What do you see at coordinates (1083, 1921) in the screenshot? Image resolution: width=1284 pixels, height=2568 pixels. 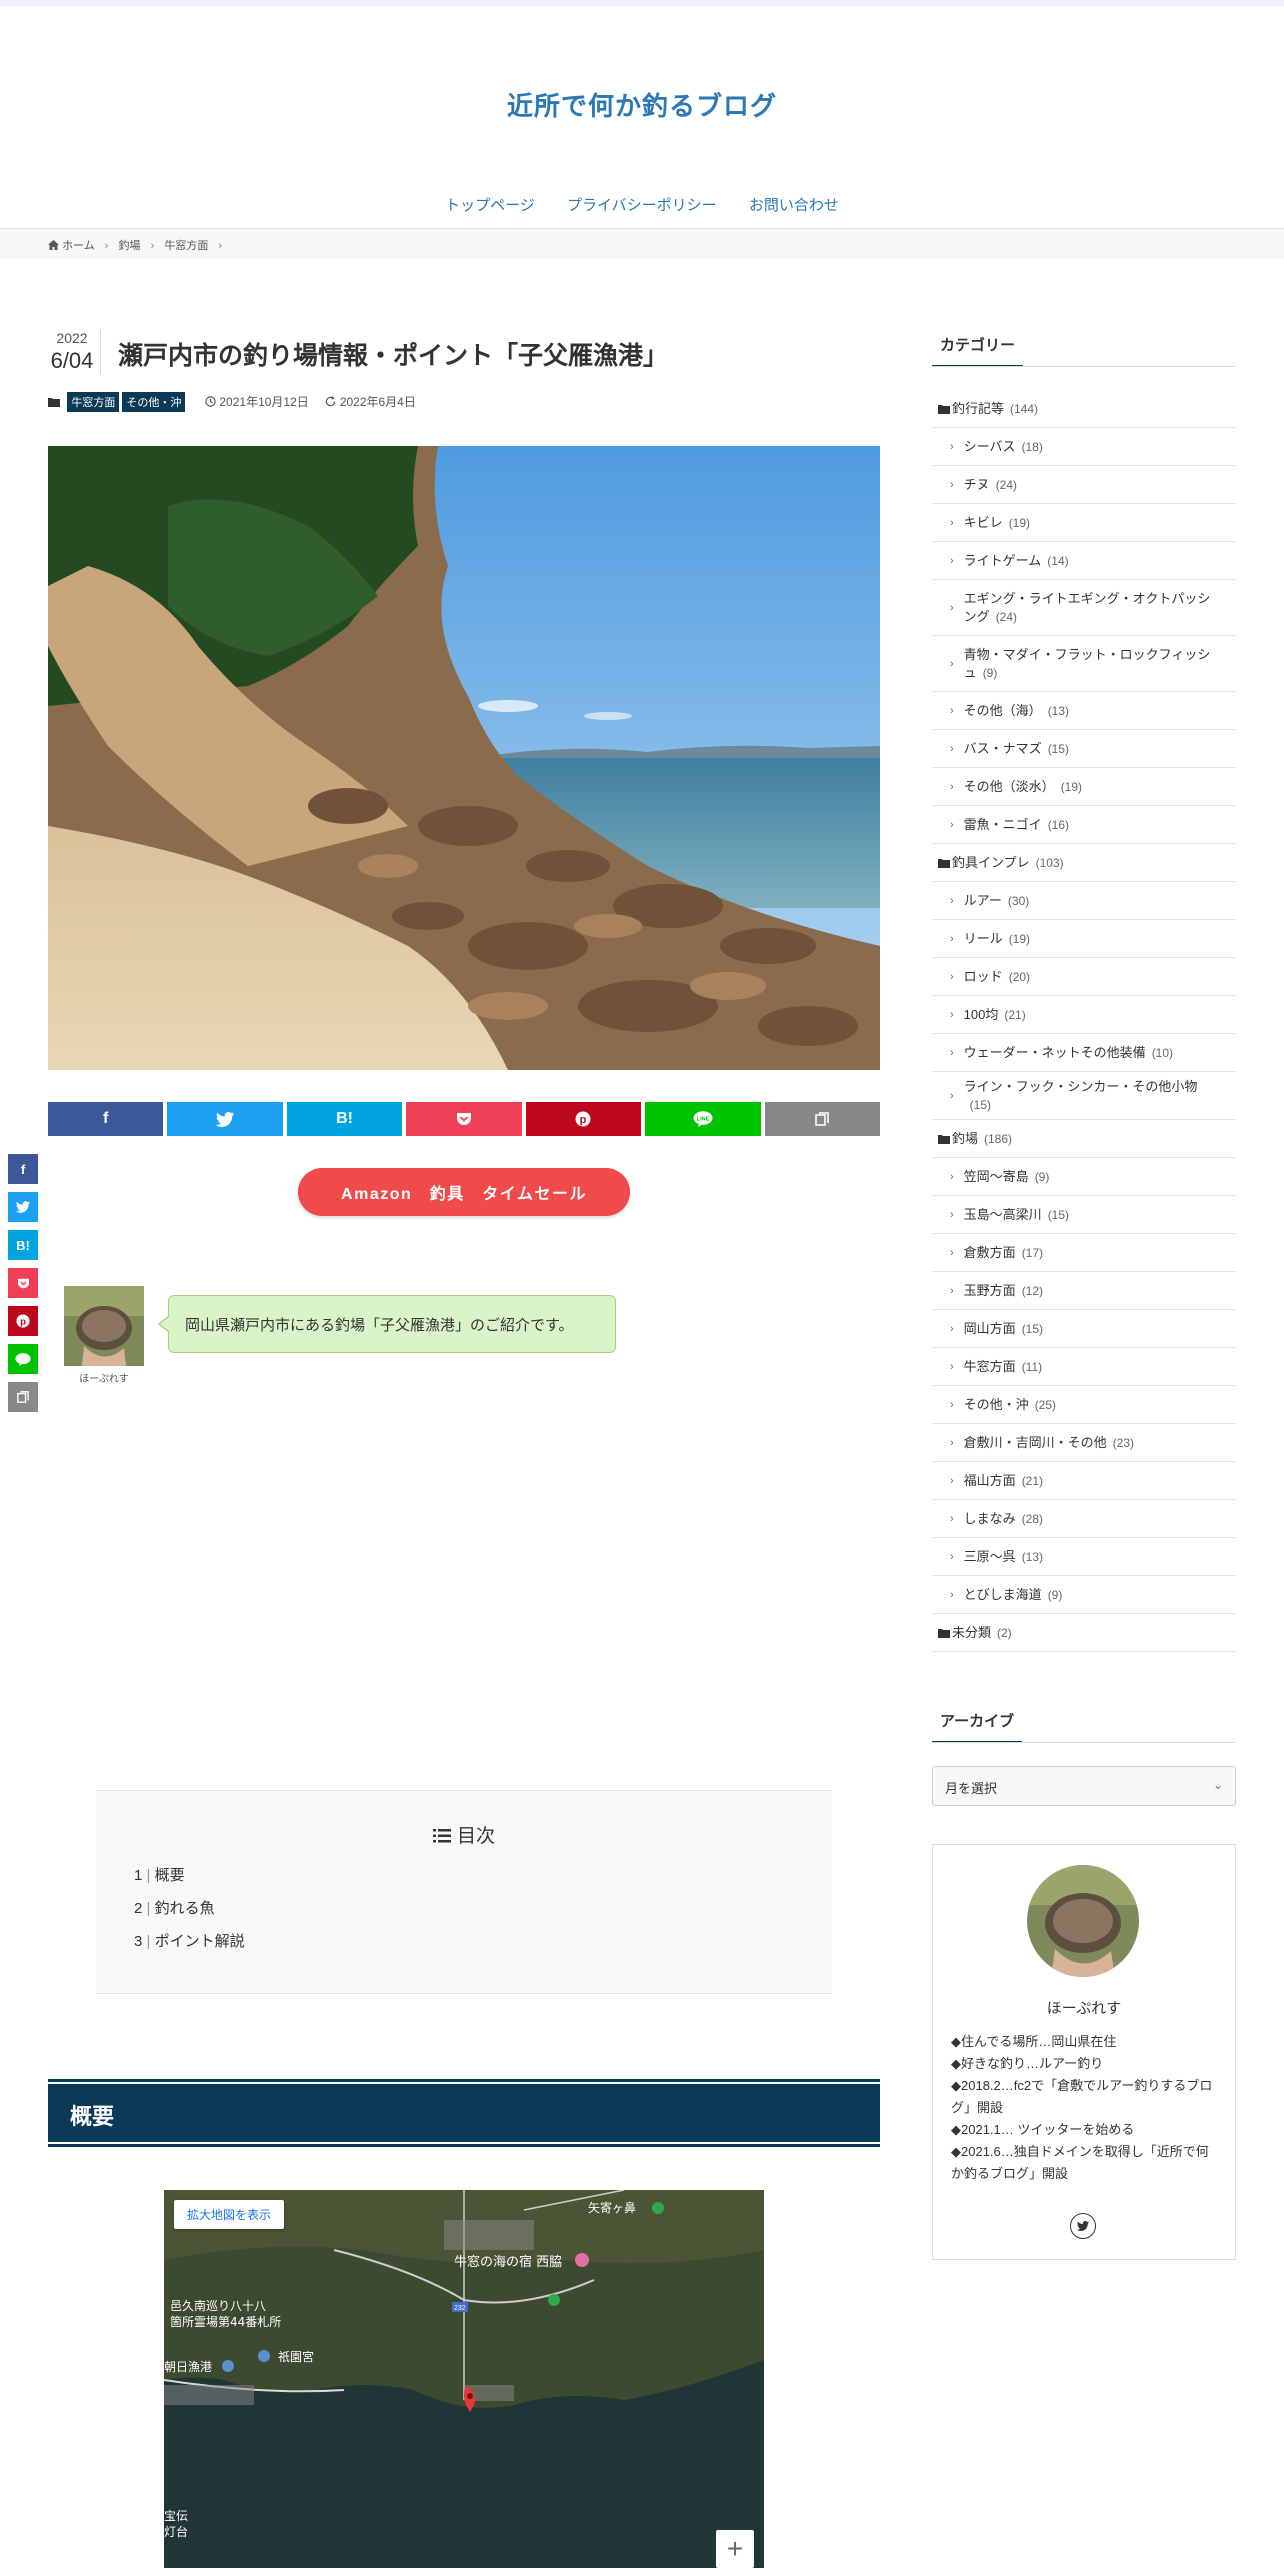 I see `profile-avatar` at bounding box center [1083, 1921].